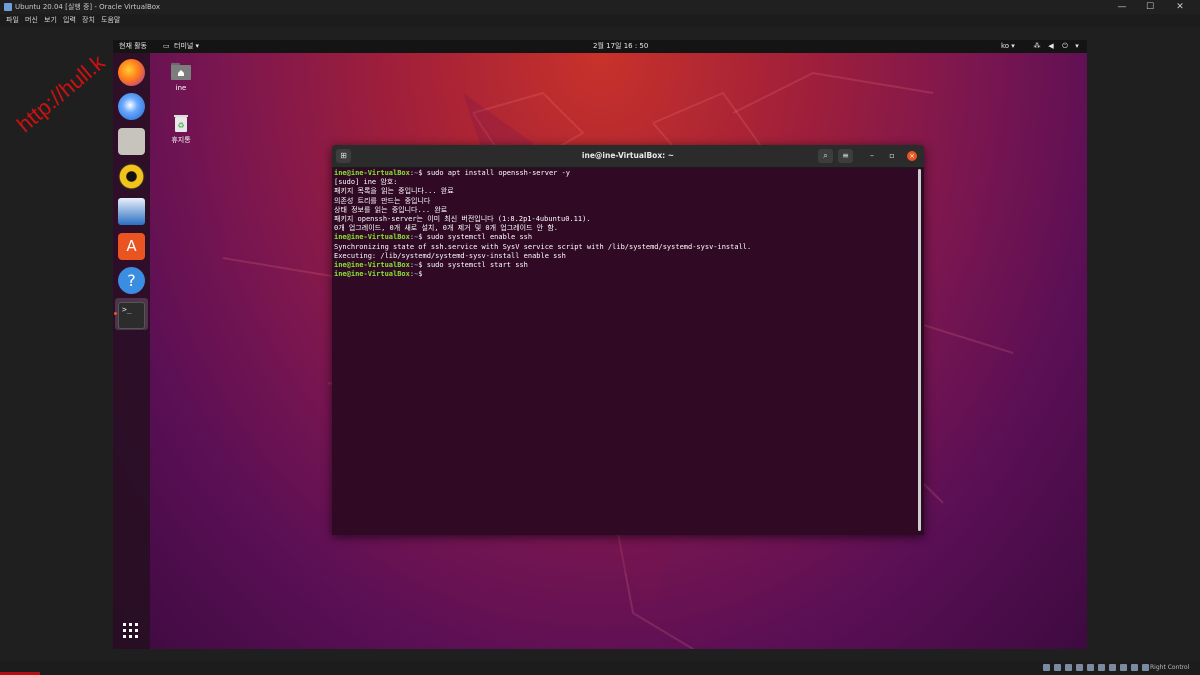 This screenshot has width=1200, height=675. I want to click on input-method-menu: ko ▾, so click(1008, 46).